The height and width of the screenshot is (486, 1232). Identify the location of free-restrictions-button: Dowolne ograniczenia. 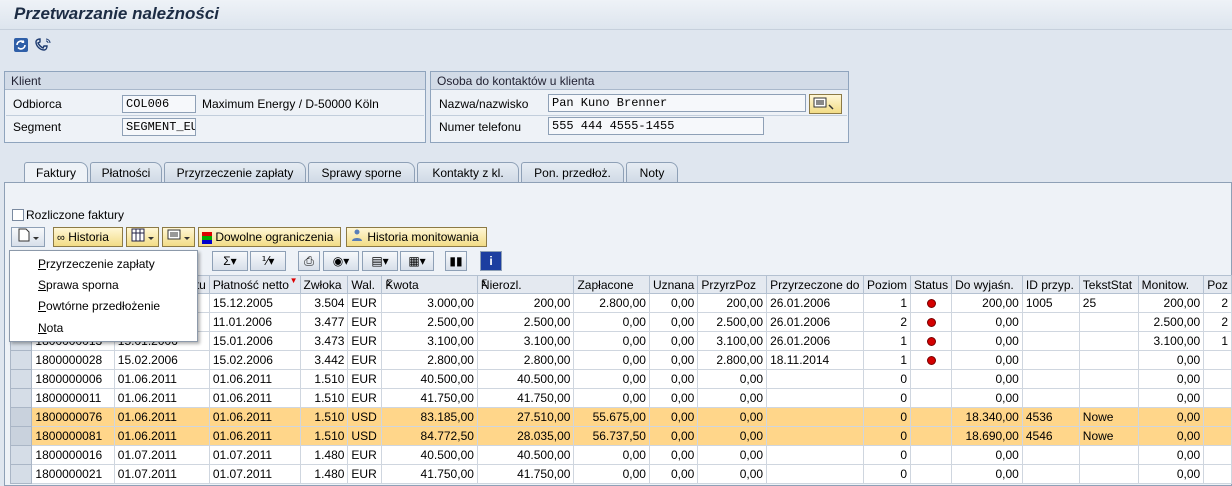
(269, 237).